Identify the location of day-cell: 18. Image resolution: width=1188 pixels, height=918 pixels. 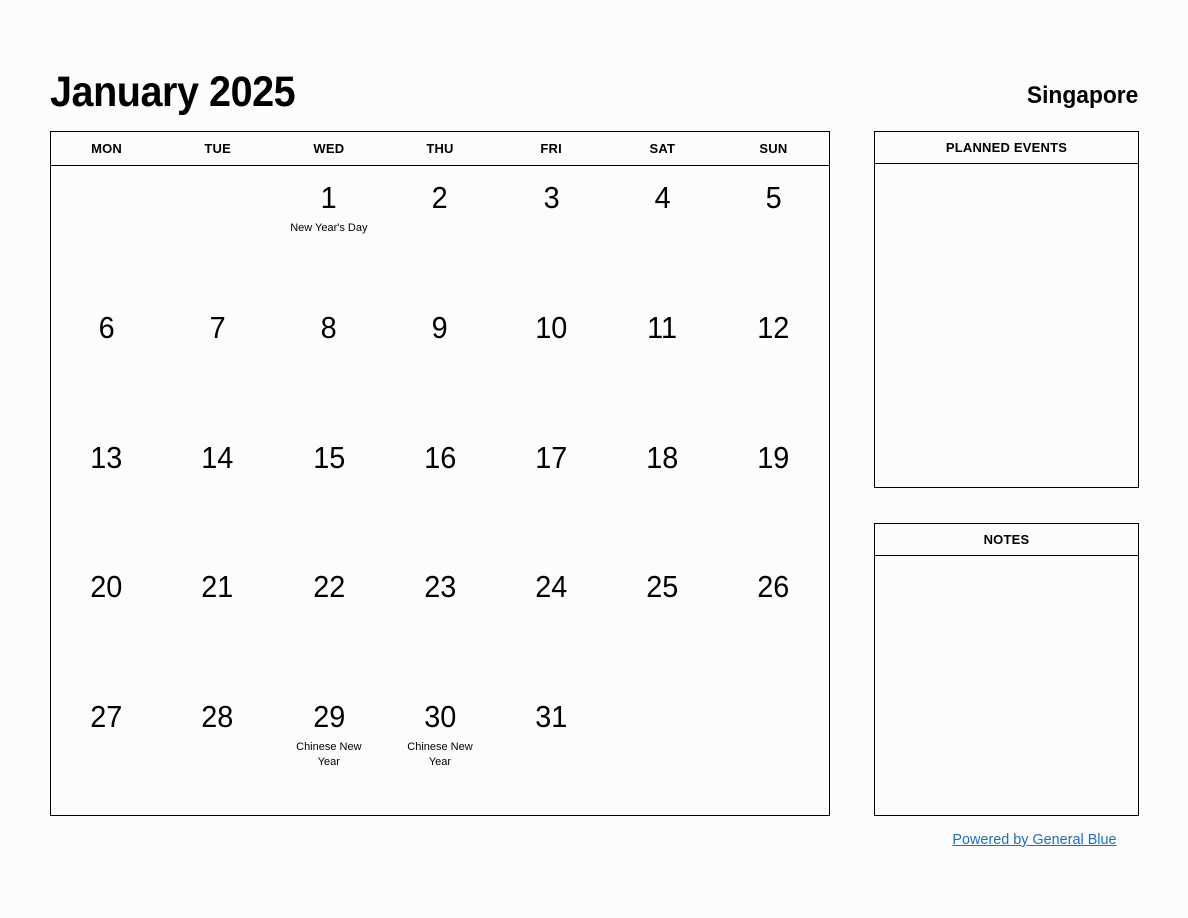
(662, 491).